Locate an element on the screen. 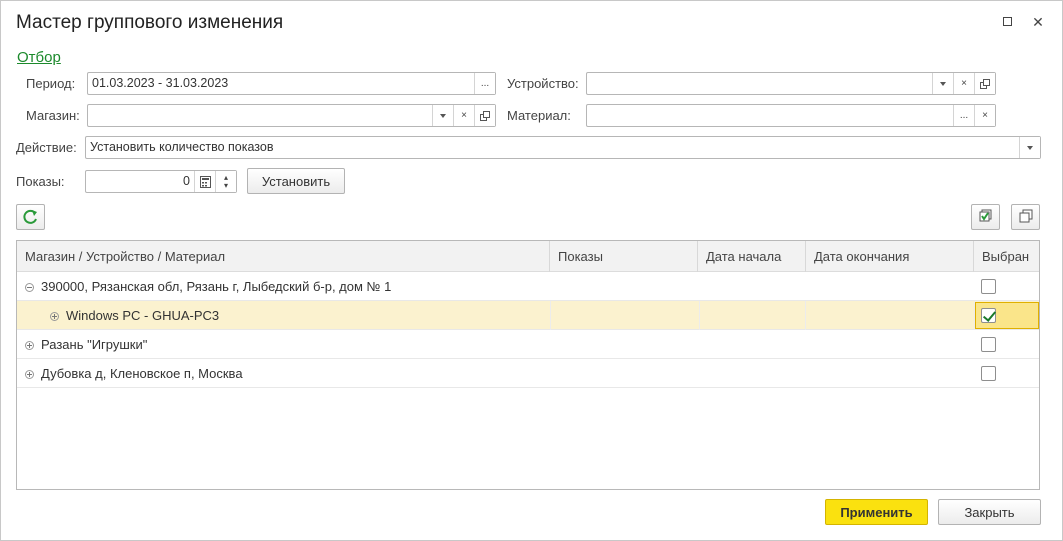 Image resolution: width=1063 pixels, height=541 pixels. action-dropdown-button is located at coordinates (1029, 147).